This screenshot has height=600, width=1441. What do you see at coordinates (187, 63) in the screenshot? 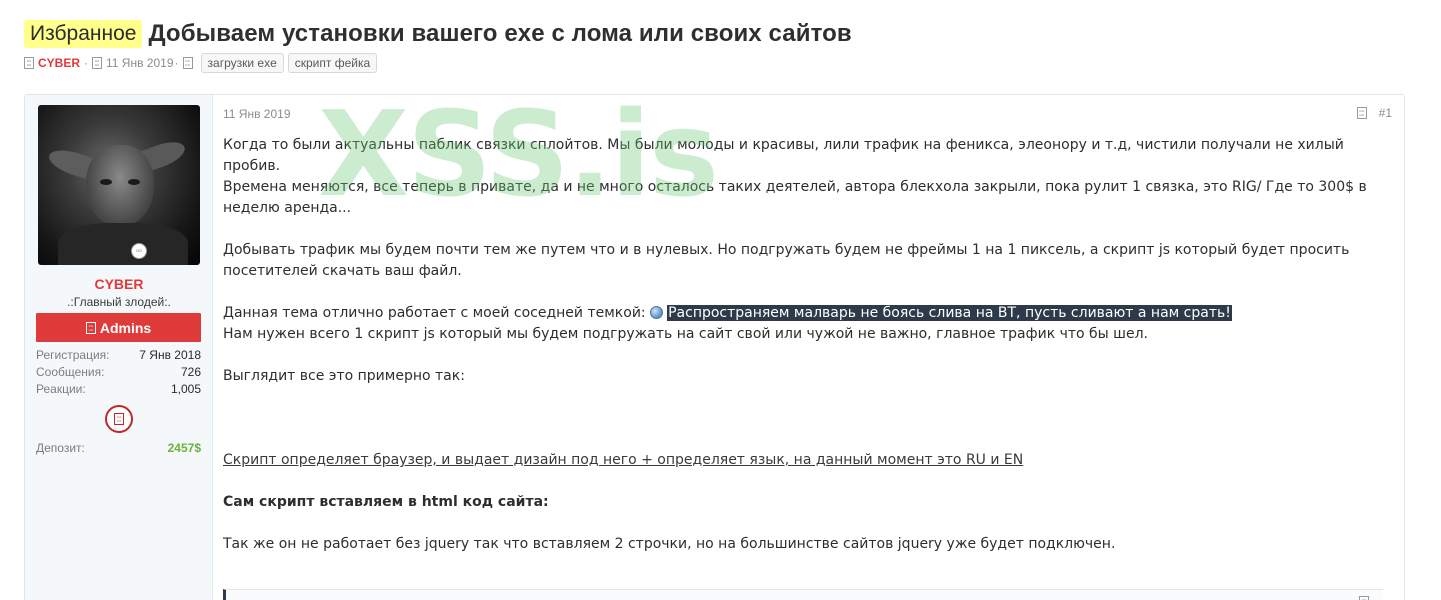
I see `tag-icon: ▫▫ ▫▫` at bounding box center [187, 63].